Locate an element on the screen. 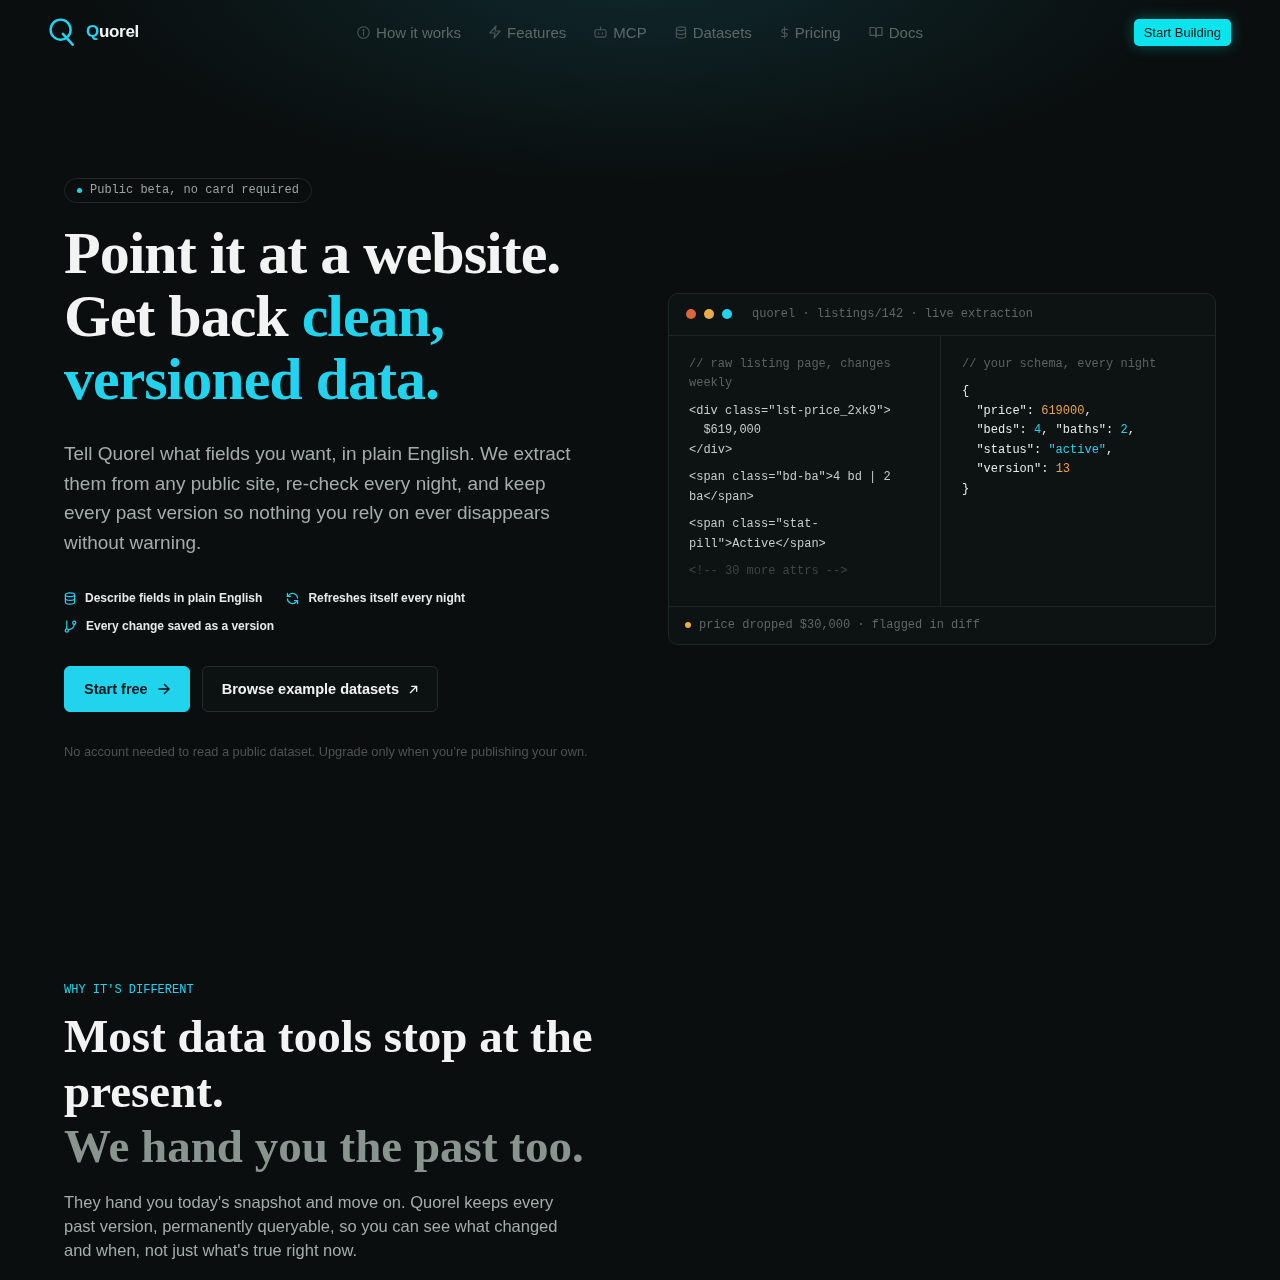  code-line: "version": 13 is located at coordinates (1023, 469).